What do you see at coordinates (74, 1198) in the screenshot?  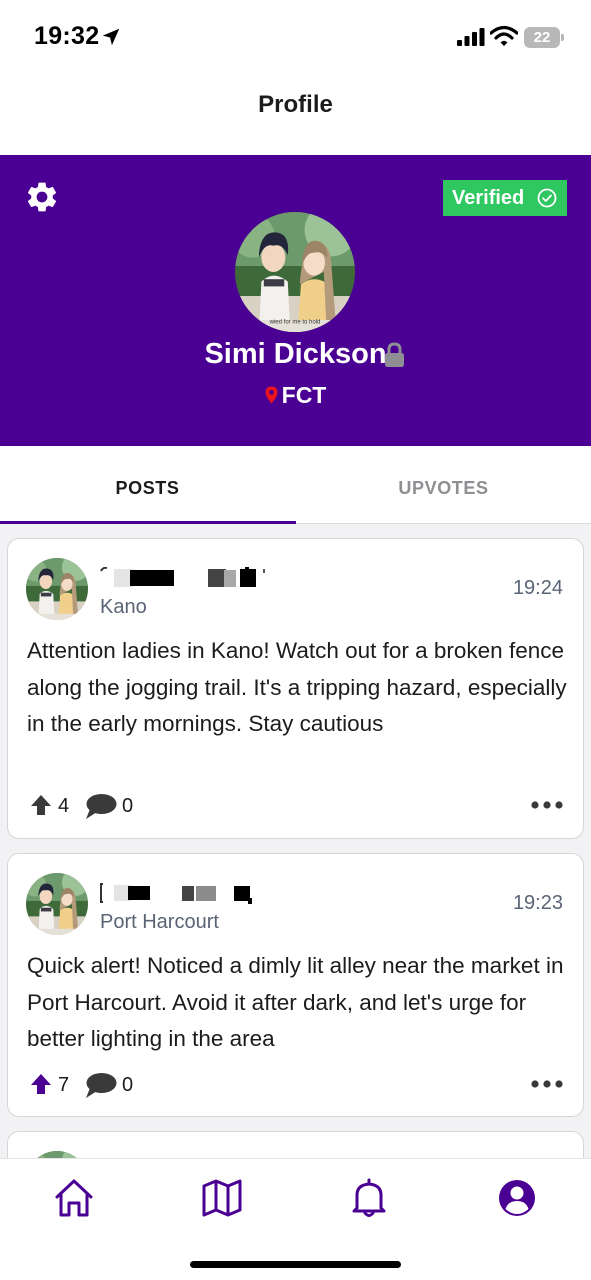 I see `home-icon` at bounding box center [74, 1198].